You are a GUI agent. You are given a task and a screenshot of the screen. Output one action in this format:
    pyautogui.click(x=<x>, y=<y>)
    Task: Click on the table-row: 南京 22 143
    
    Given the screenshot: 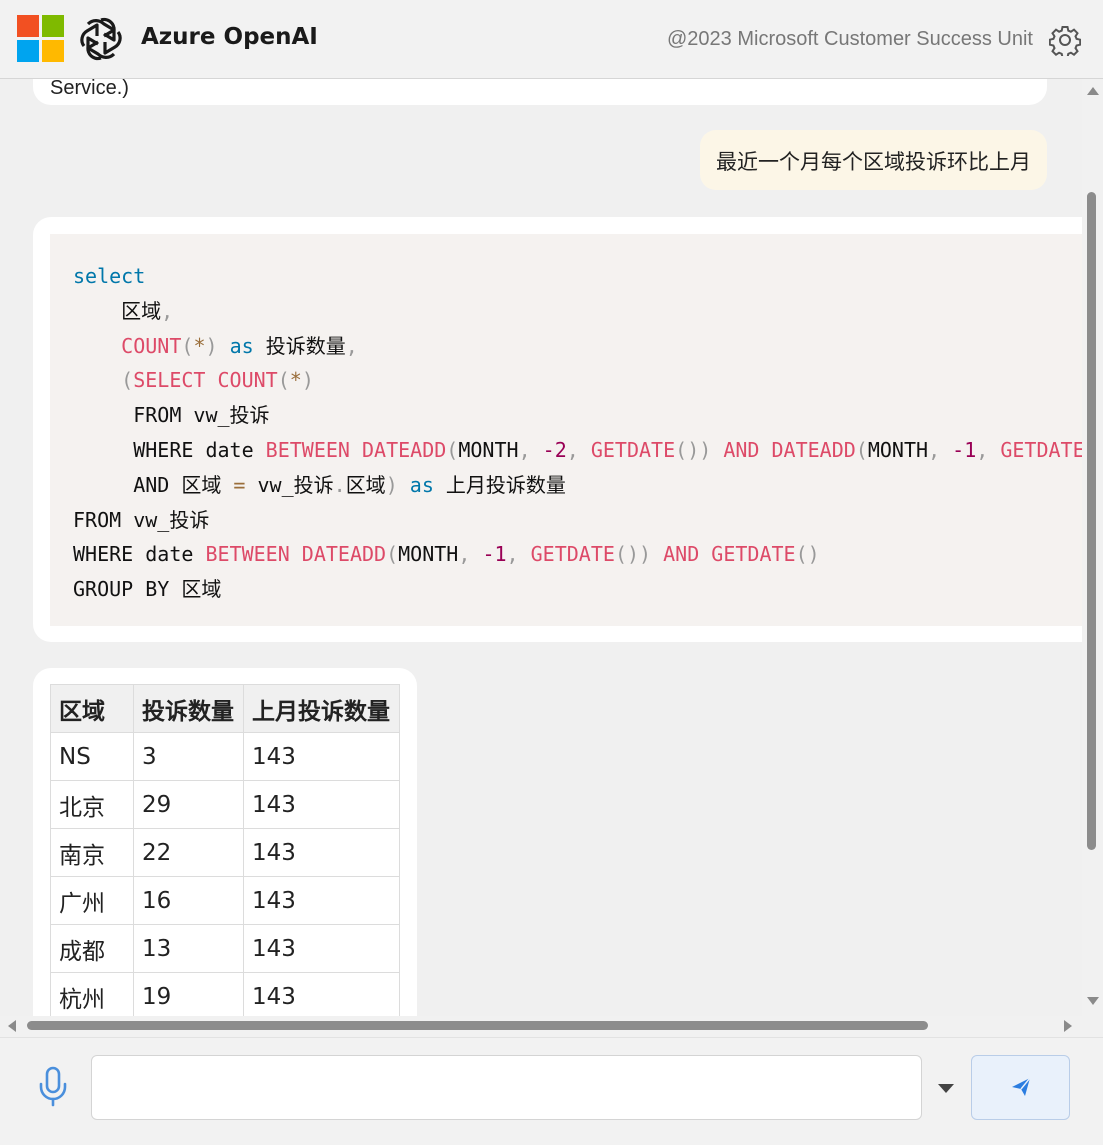 What is the action you would take?
    pyautogui.click(x=225, y=852)
    